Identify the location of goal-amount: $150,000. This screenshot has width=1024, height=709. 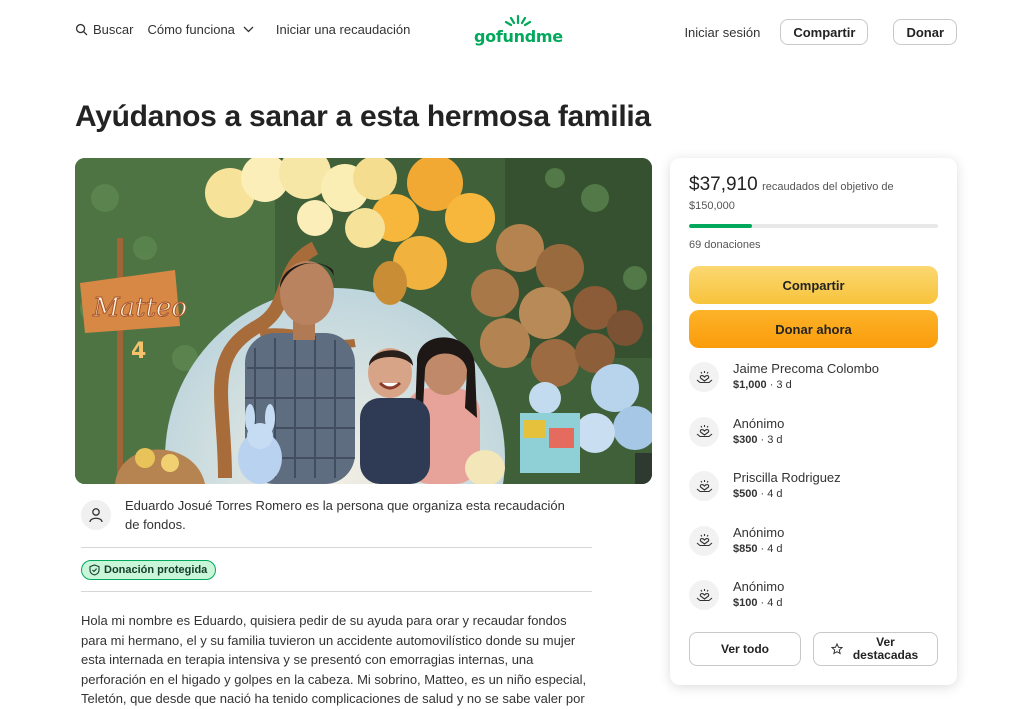
(712, 206).